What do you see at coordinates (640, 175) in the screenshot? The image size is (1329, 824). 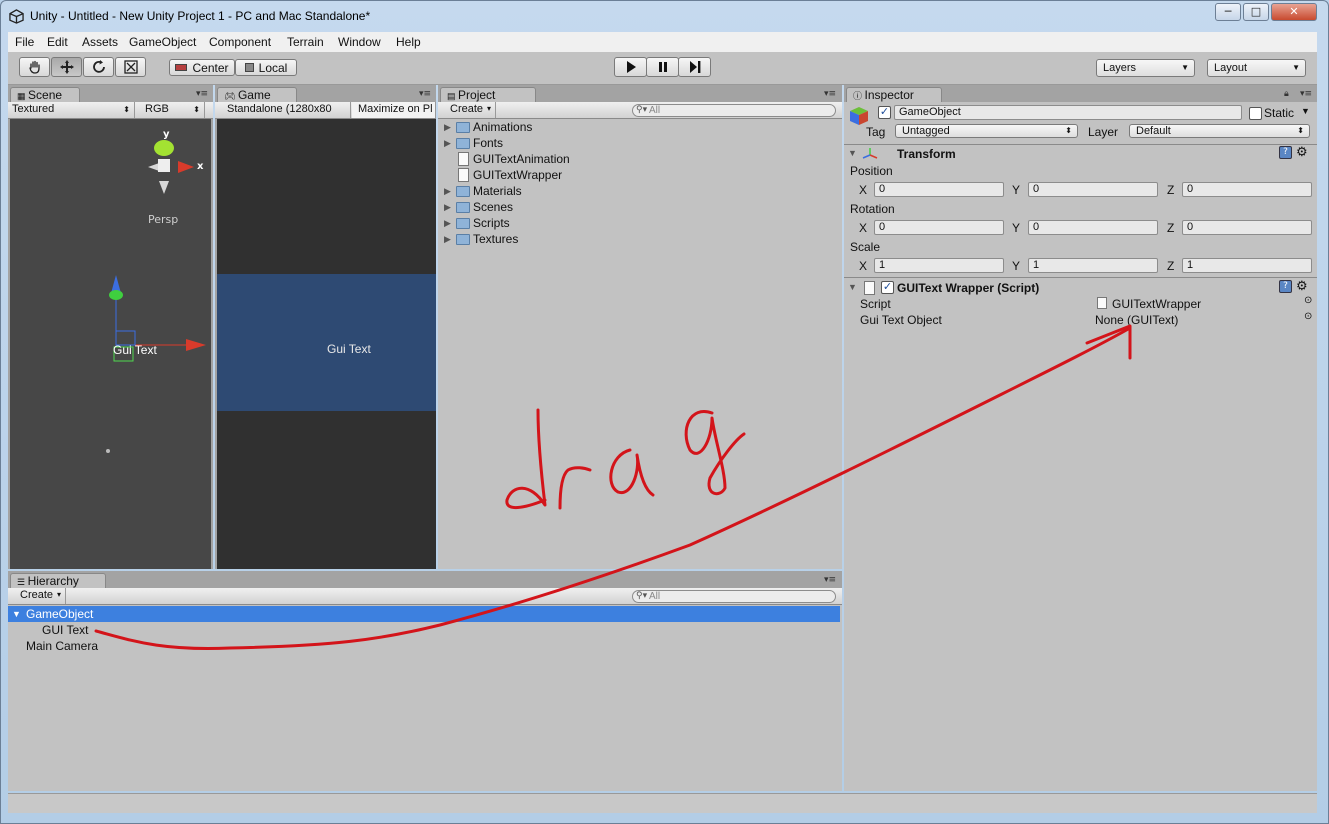 I see `project-item-guitextwrapper: GUITextWrapper` at bounding box center [640, 175].